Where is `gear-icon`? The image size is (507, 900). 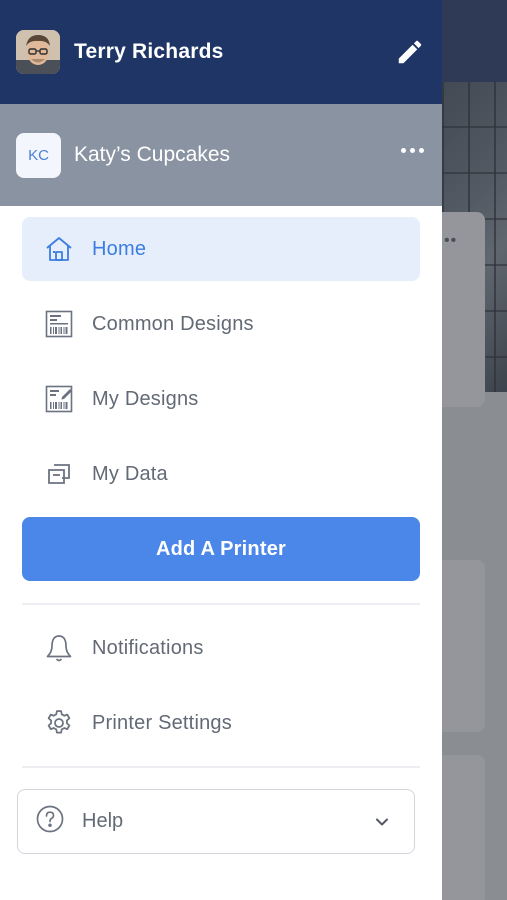
gear-icon is located at coordinates (59, 723).